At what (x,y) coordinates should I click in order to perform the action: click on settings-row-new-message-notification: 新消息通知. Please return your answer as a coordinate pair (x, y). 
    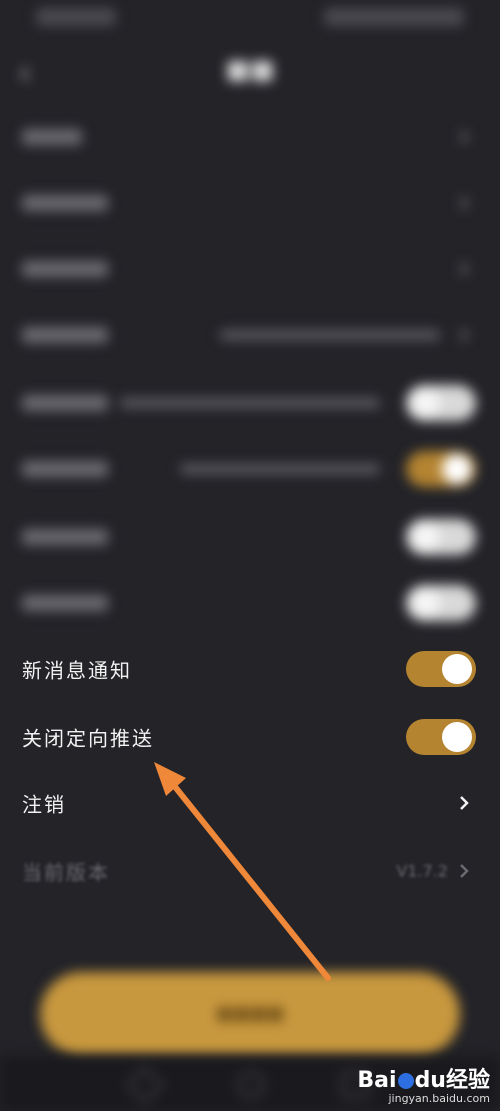
    Looking at the image, I should click on (250, 669).